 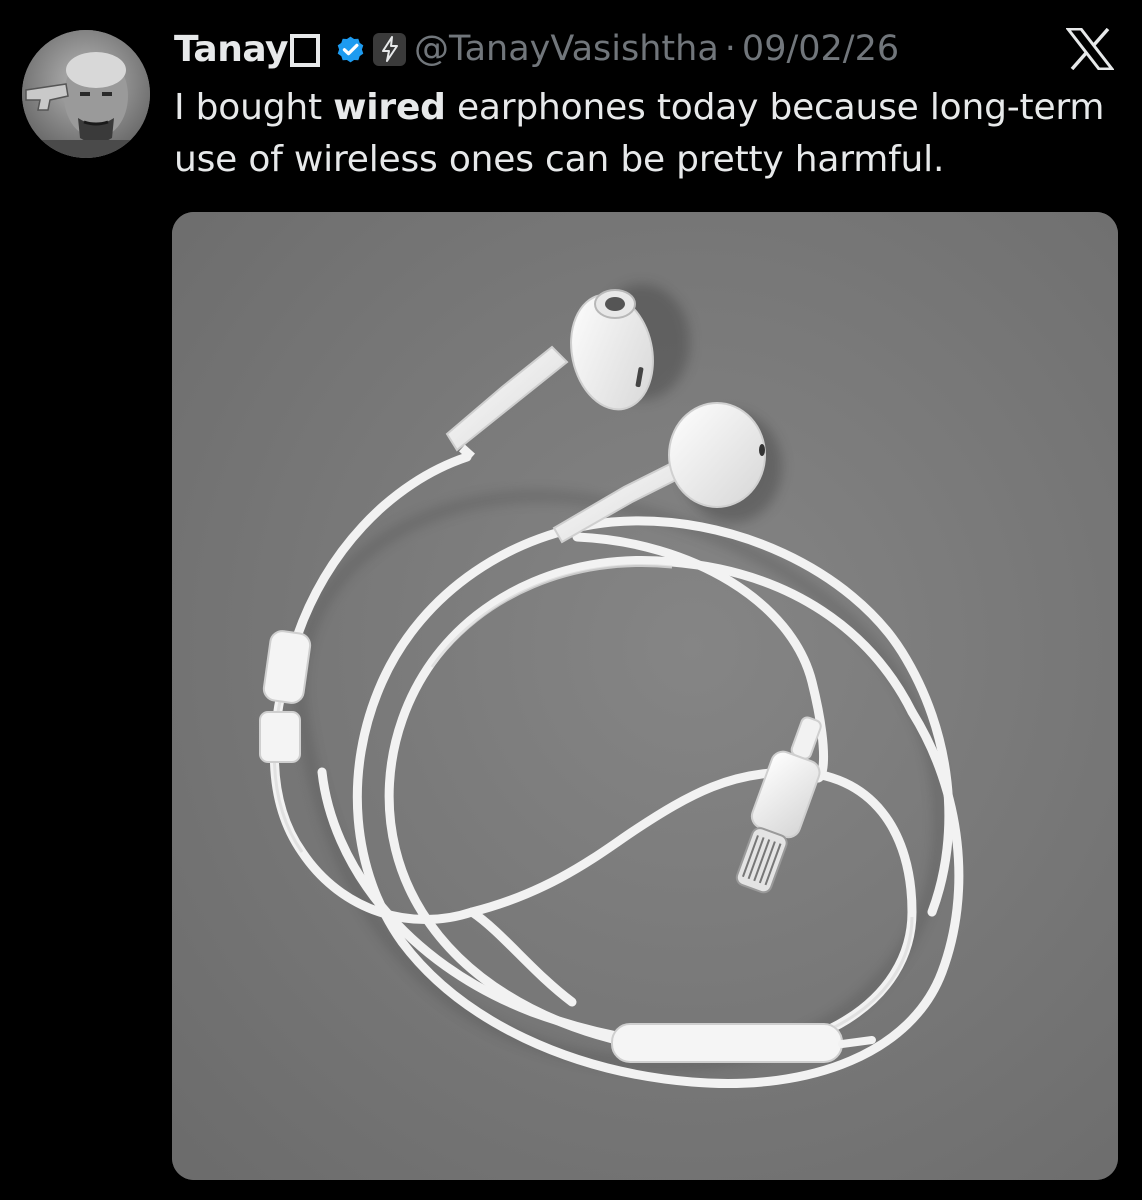 I want to click on avatar, so click(x=86, y=94).